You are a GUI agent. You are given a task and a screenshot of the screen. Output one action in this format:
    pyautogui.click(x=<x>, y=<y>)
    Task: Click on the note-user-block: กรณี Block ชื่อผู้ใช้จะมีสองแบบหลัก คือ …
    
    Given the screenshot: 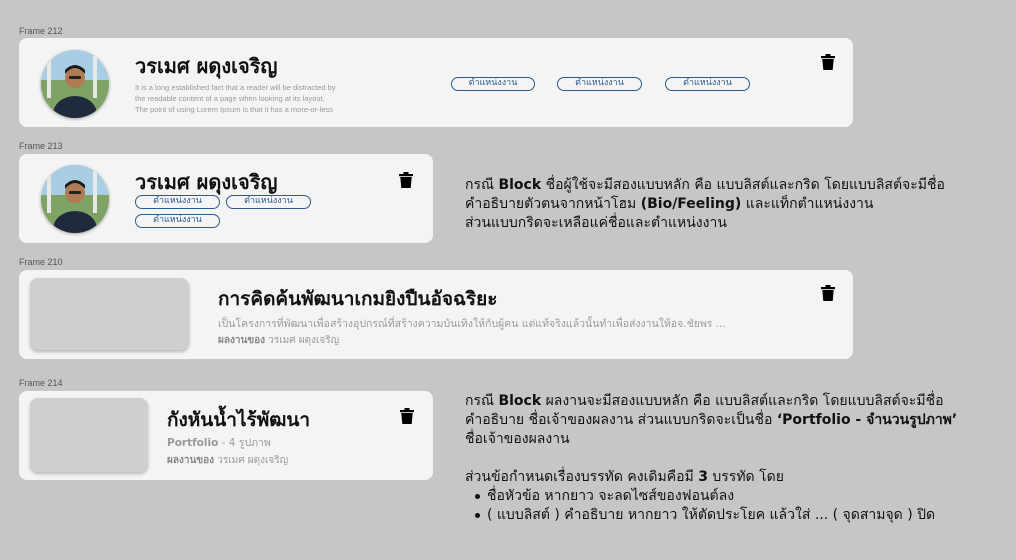 What is the action you would take?
    pyautogui.click(x=705, y=204)
    